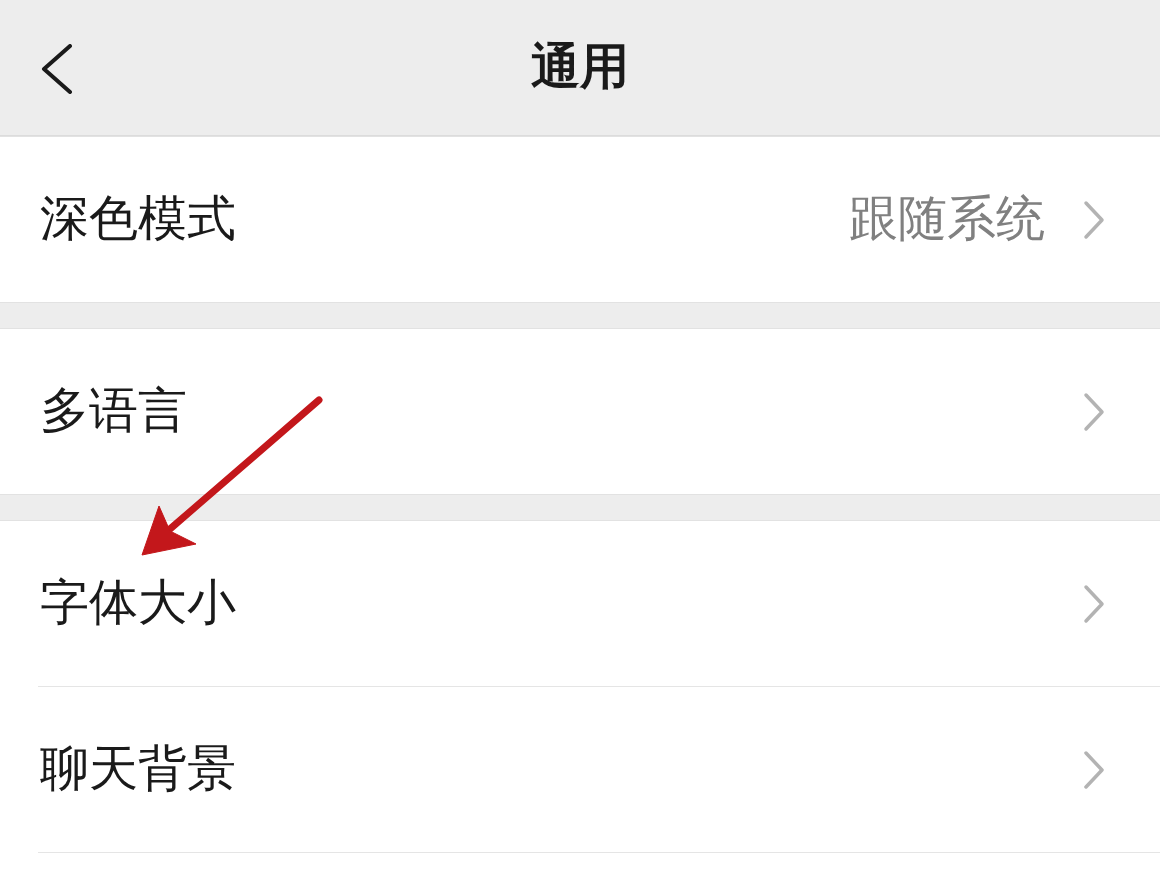  I want to click on item-label: 多语言, so click(113, 411).